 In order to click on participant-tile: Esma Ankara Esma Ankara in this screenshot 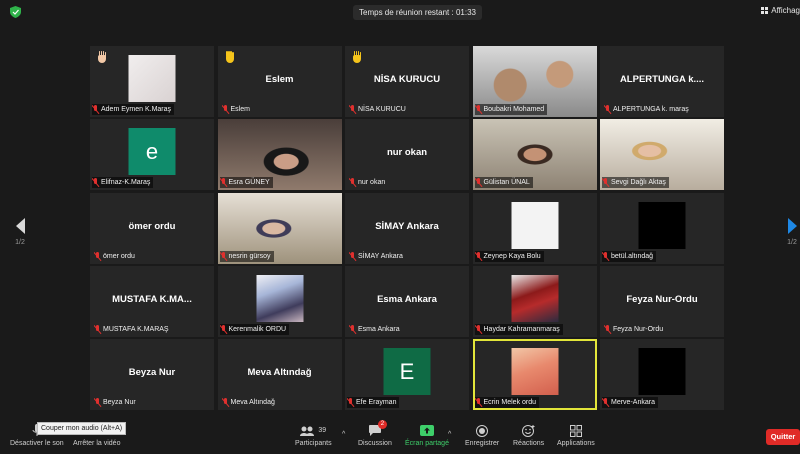, I will do `click(407, 301)`.